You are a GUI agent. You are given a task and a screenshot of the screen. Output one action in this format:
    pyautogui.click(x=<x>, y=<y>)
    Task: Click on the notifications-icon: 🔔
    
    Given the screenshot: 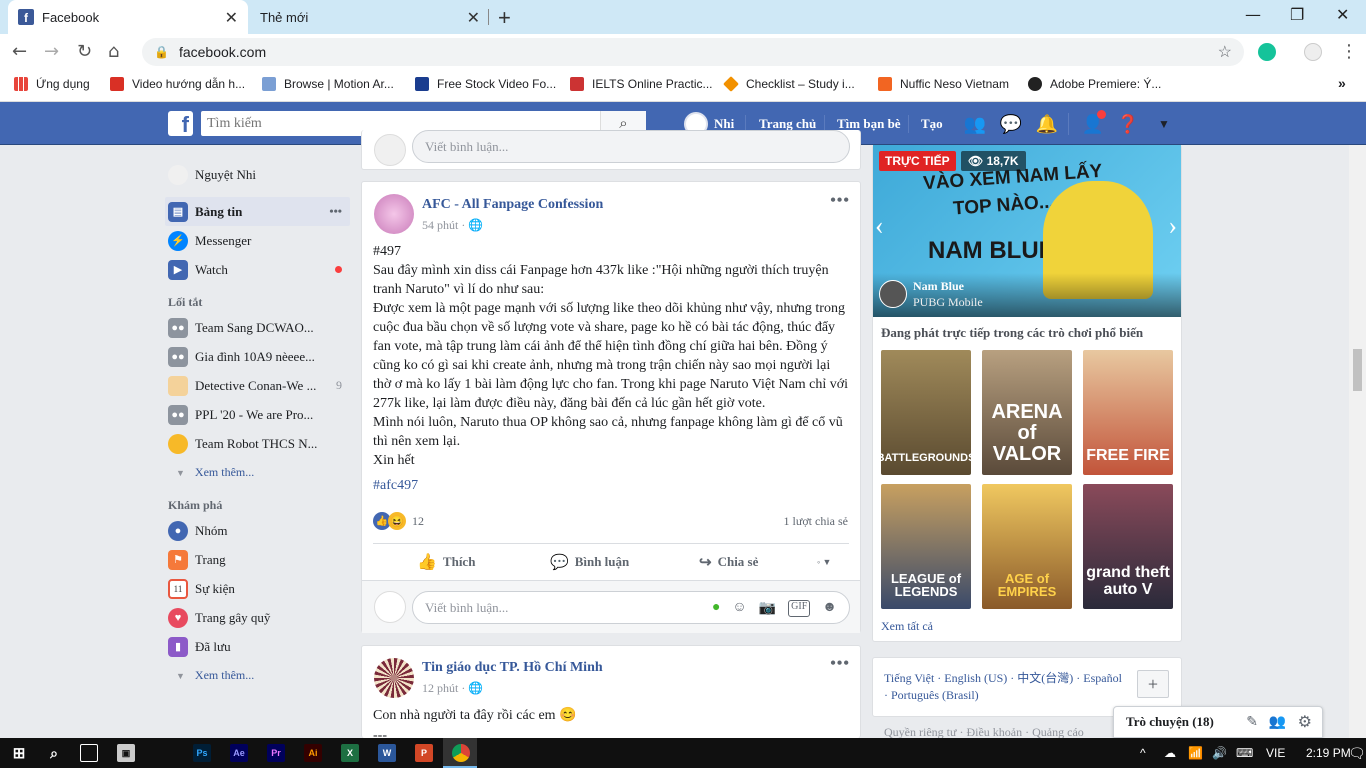 What is the action you would take?
    pyautogui.click(x=1047, y=124)
    